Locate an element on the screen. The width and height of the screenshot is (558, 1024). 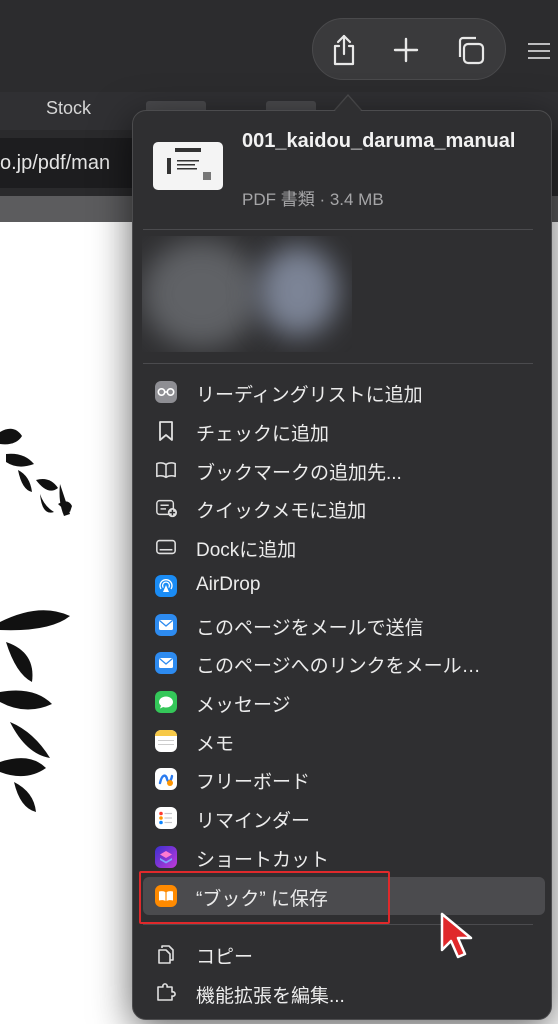
sidebar-icon is located at coordinates (537, 51).